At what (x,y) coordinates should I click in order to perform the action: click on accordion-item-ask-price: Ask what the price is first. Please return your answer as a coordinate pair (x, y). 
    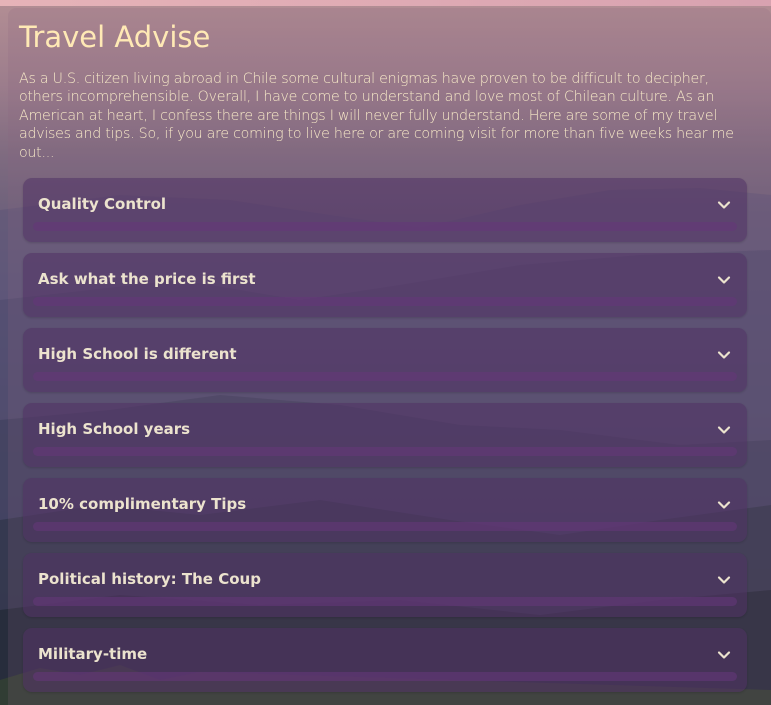
    Looking at the image, I should click on (385, 285).